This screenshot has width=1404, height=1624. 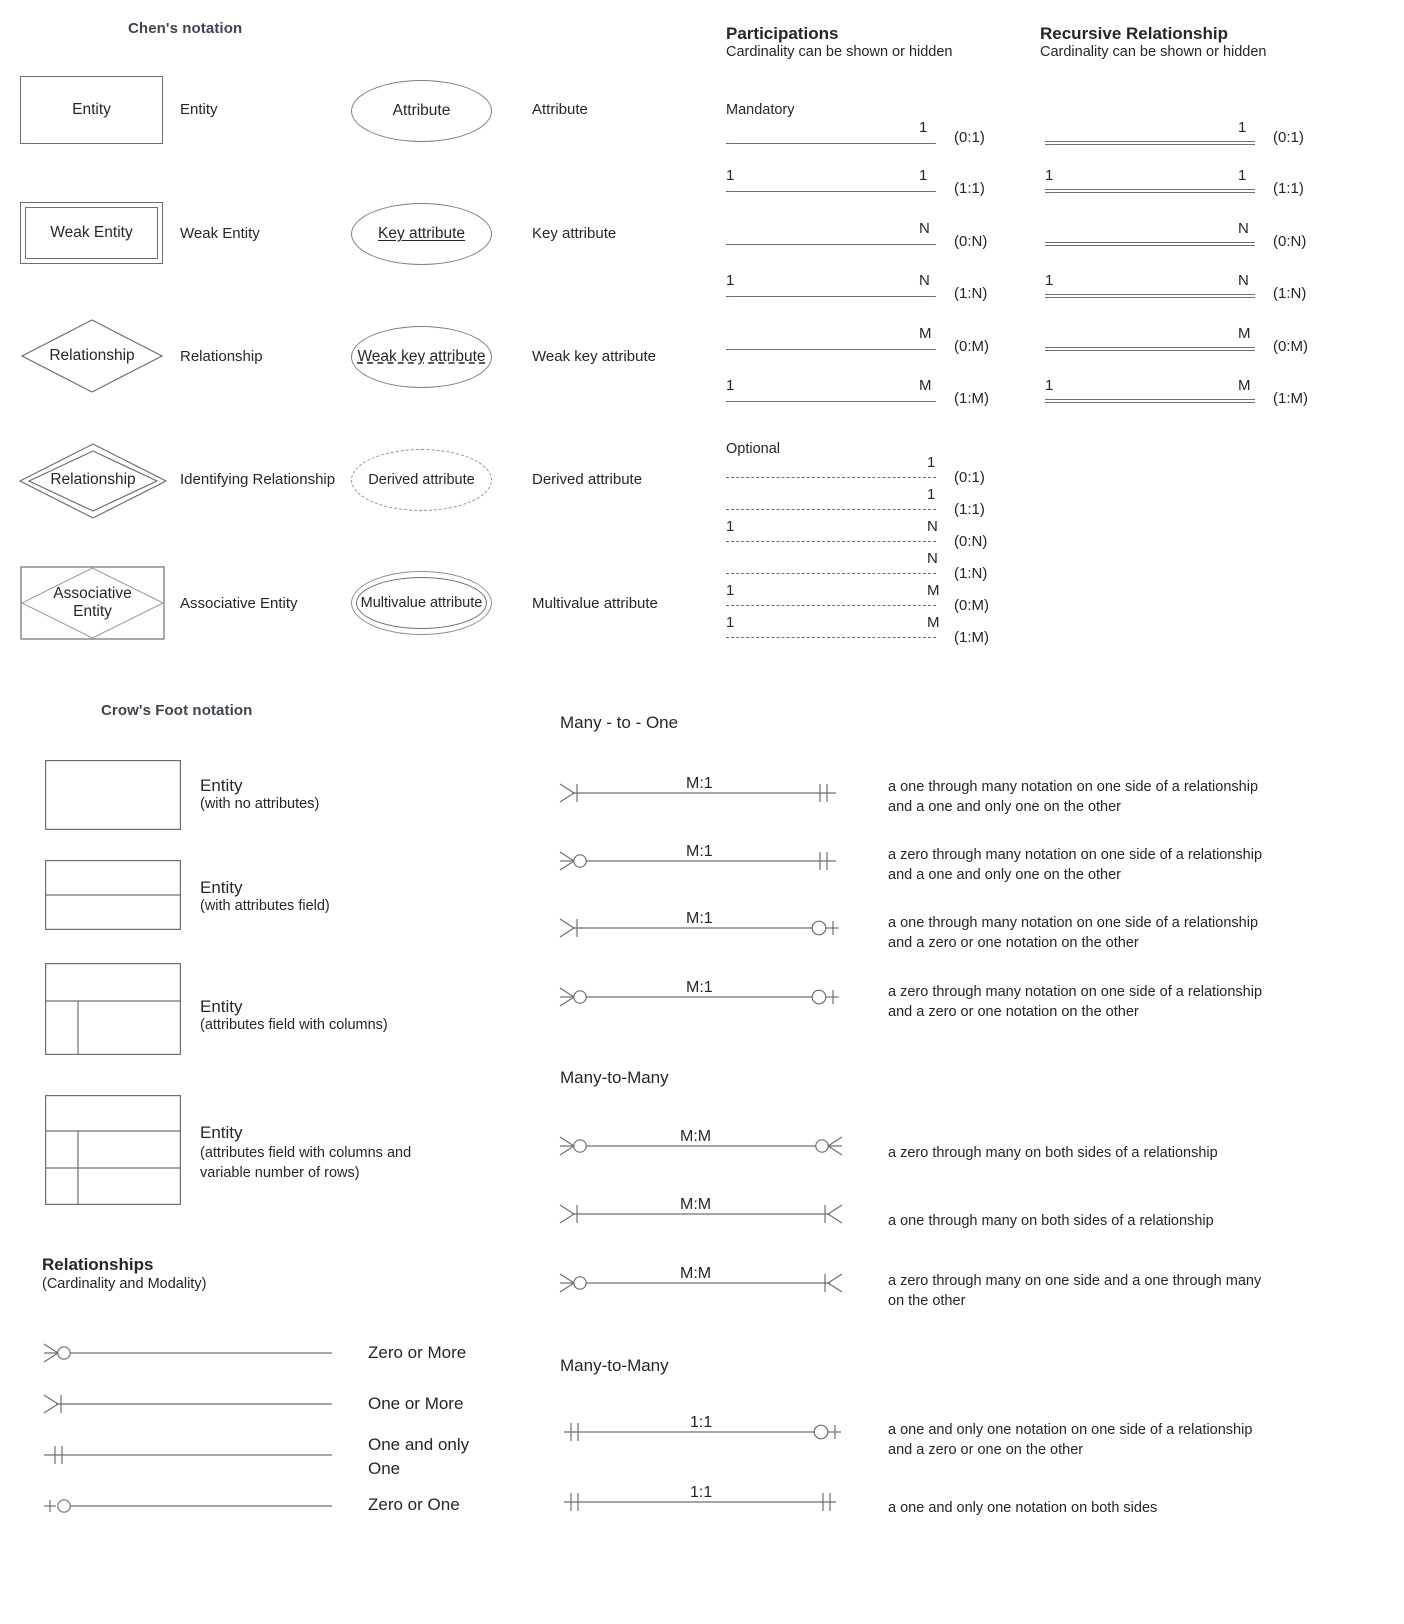 What do you see at coordinates (782, 33) in the screenshot?
I see `participations-title: Participations` at bounding box center [782, 33].